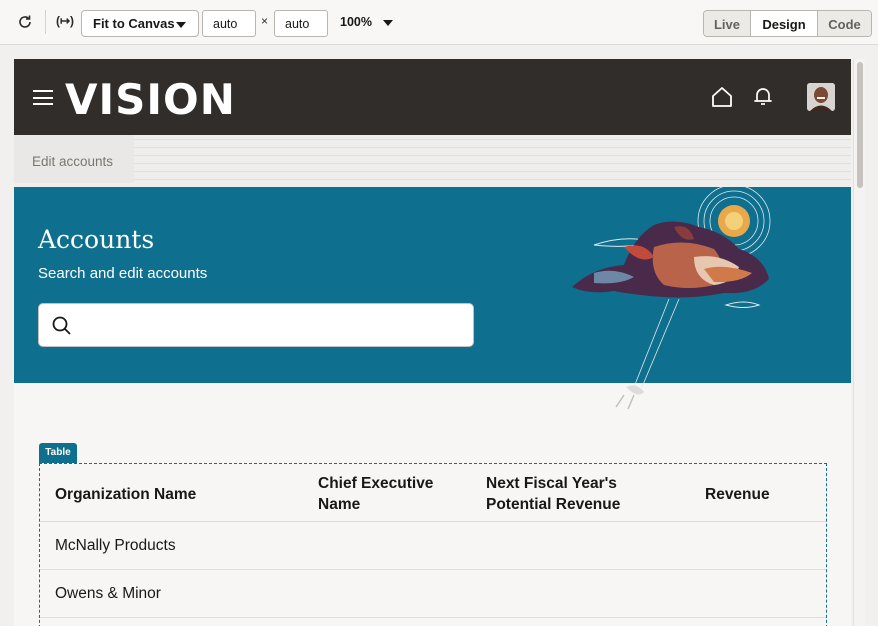 The width and height of the screenshot is (878, 626). Describe the element at coordinates (65, 21) in the screenshot. I see `fit-width-icon: (↦)` at that location.